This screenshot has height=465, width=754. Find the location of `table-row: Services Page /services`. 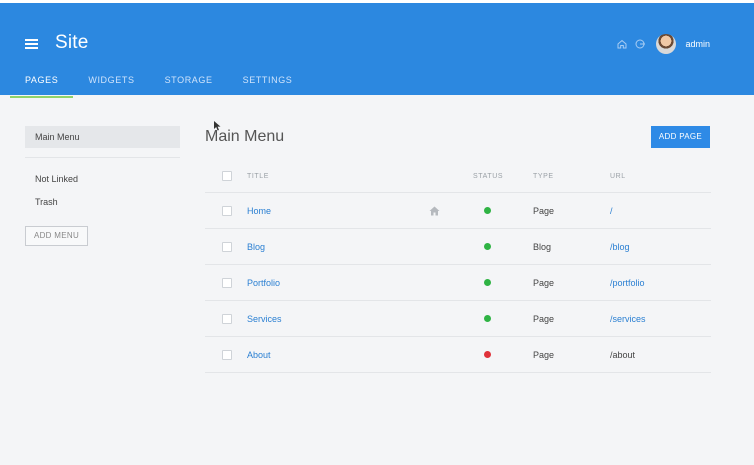

table-row: Services Page /services is located at coordinates (458, 319).